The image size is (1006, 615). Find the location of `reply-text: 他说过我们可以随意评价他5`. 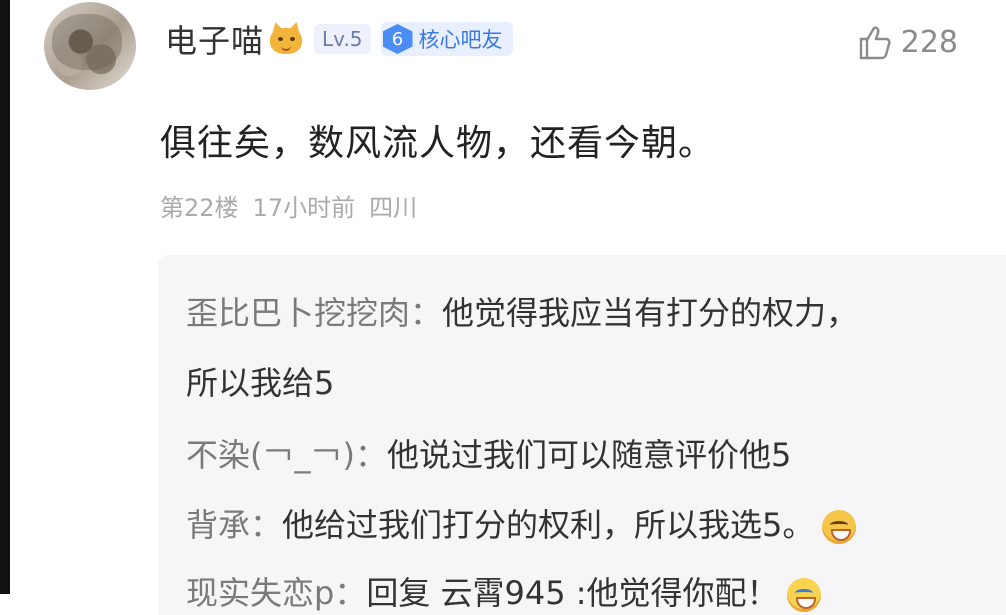

reply-text: 他说过我们可以随意评价他5 is located at coordinates (589, 455).